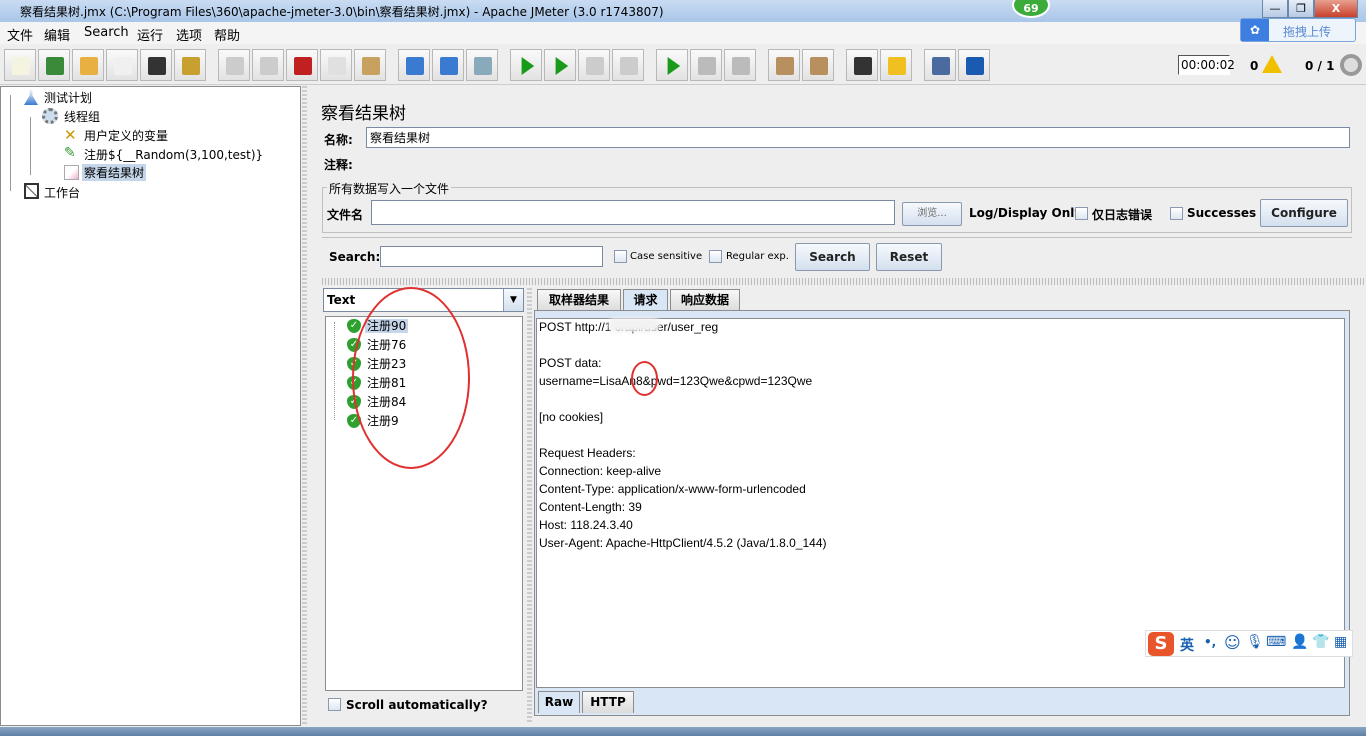  I want to click on tree-item-workbench: 工作台, so click(62, 192).